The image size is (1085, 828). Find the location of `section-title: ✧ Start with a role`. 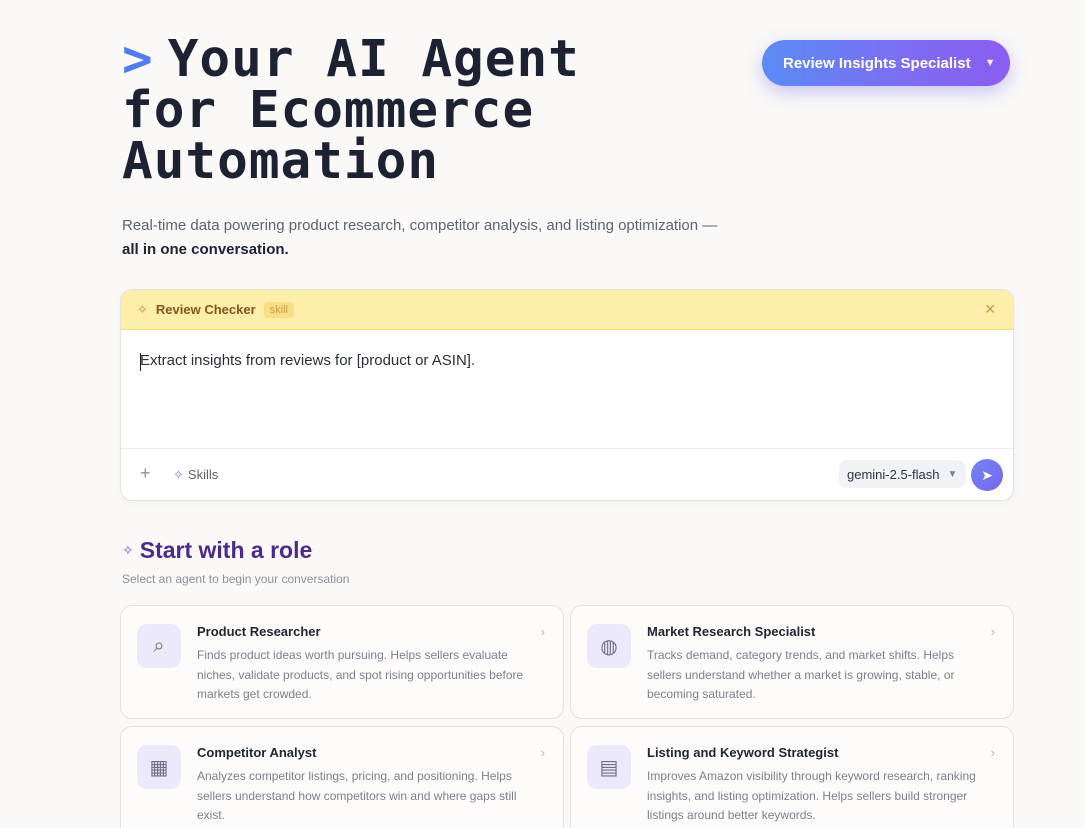

section-title: ✧ Start with a role is located at coordinates (217, 550).